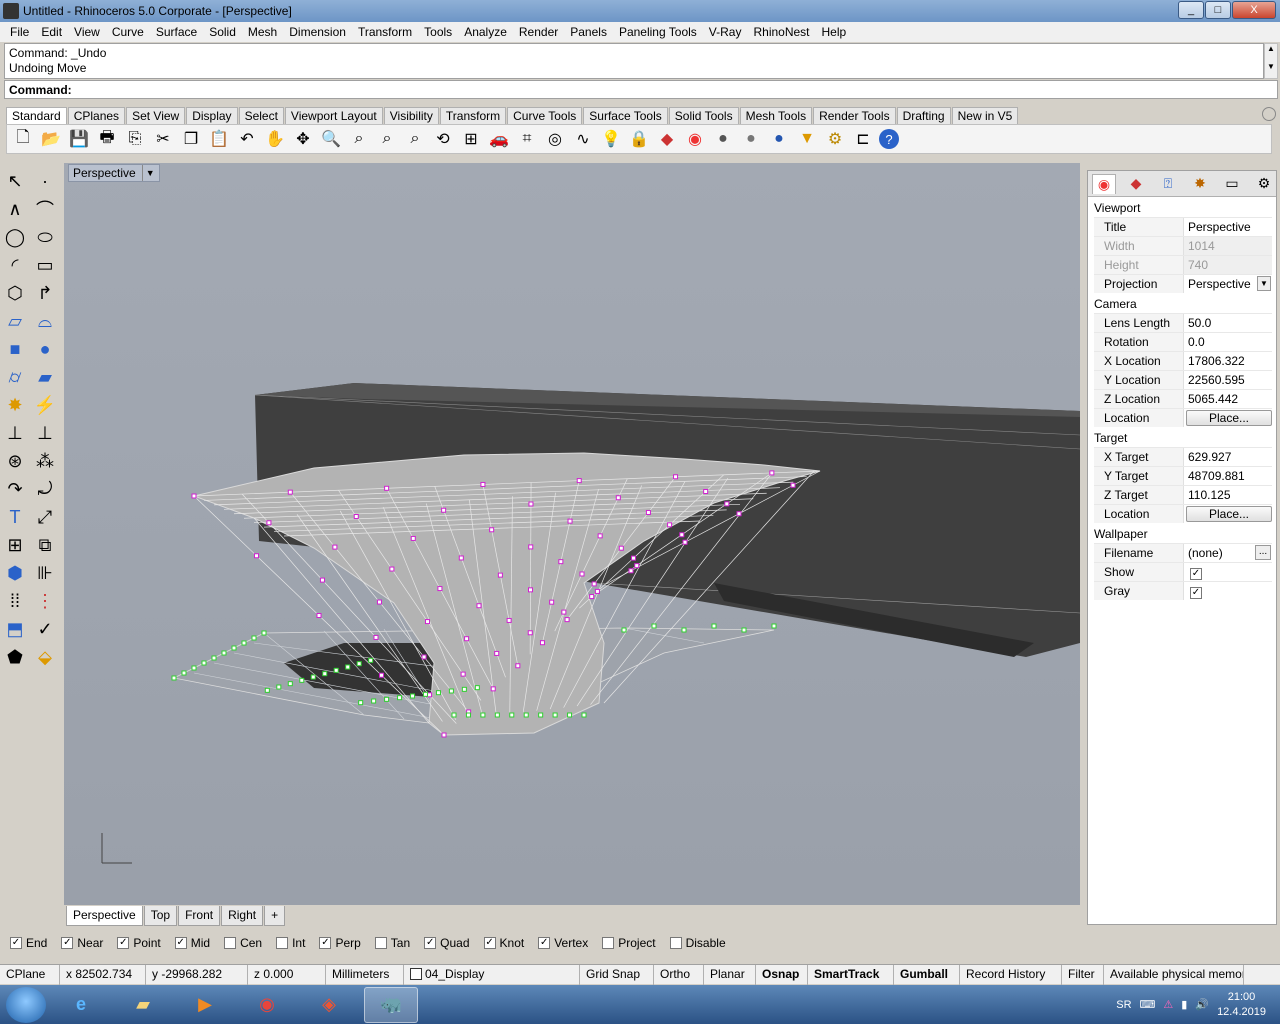 The height and width of the screenshot is (1024, 1280). Describe the element at coordinates (1168, 1004) in the screenshot. I see `warning-icon: ⚠` at that location.